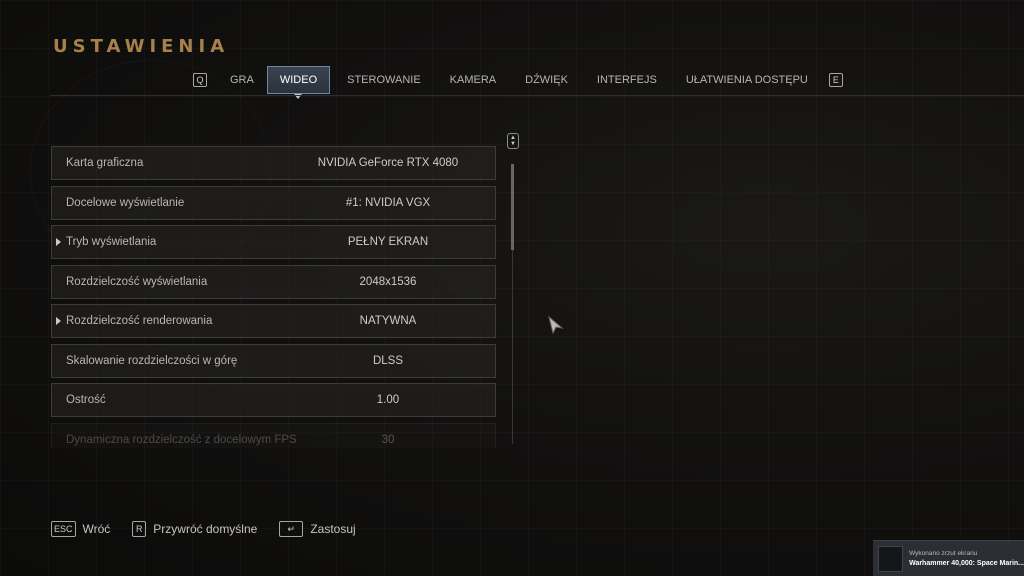 The image size is (1024, 576). Describe the element at coordinates (388, 321) in the screenshot. I see `setting-value: NATYWNA` at that location.